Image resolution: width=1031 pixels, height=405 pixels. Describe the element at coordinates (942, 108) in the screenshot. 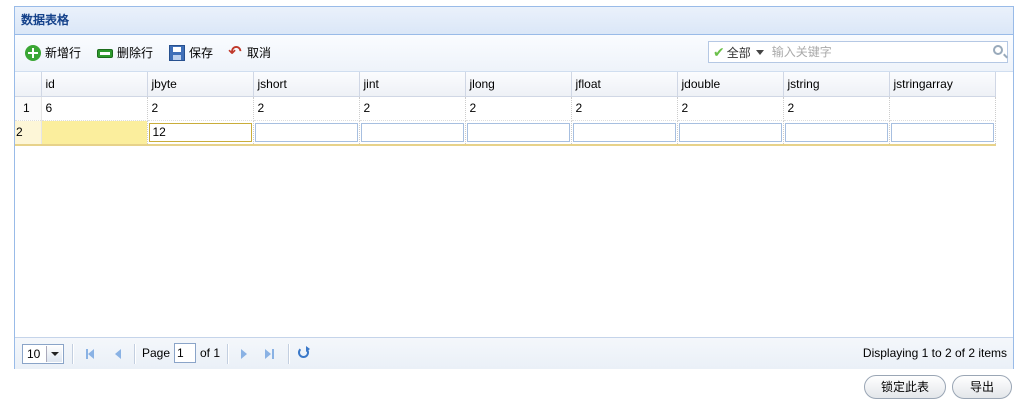

I see `table-cell-jstringarray` at that location.